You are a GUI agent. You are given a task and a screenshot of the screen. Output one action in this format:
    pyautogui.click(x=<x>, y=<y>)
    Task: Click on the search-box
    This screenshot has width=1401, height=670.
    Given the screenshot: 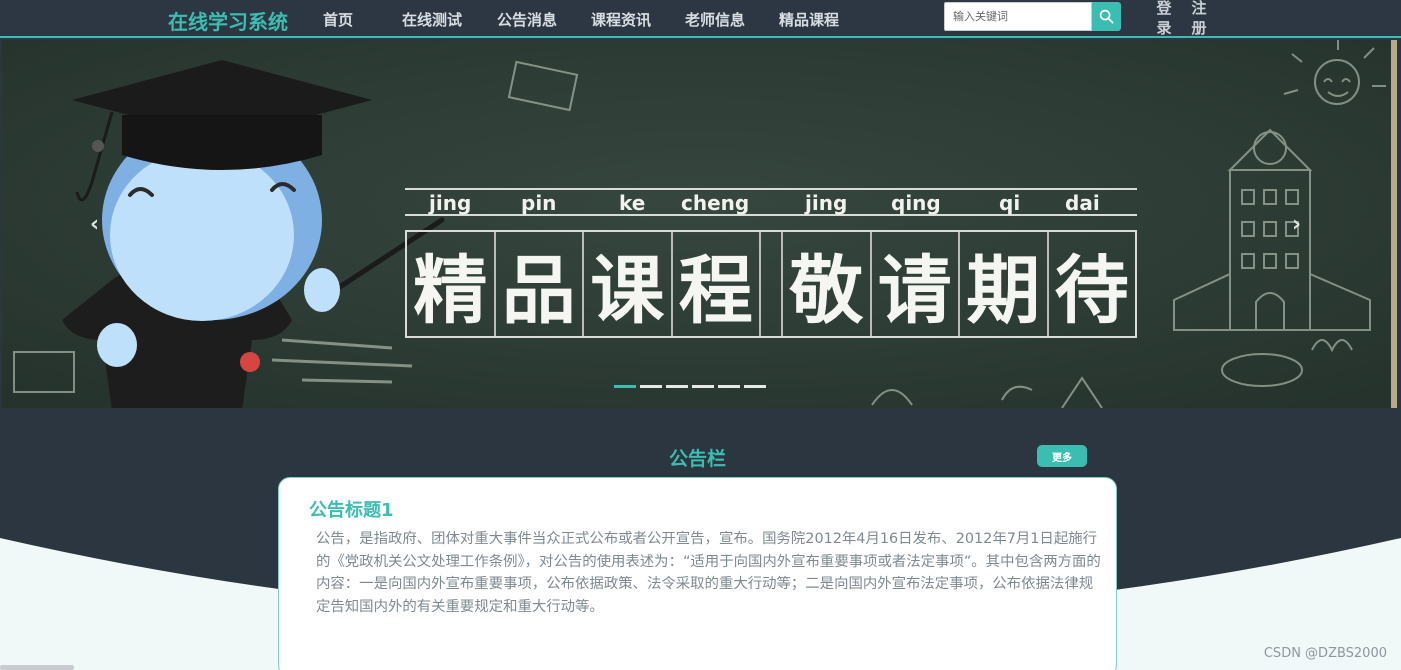 What is the action you would take?
    pyautogui.click(x=1032, y=16)
    